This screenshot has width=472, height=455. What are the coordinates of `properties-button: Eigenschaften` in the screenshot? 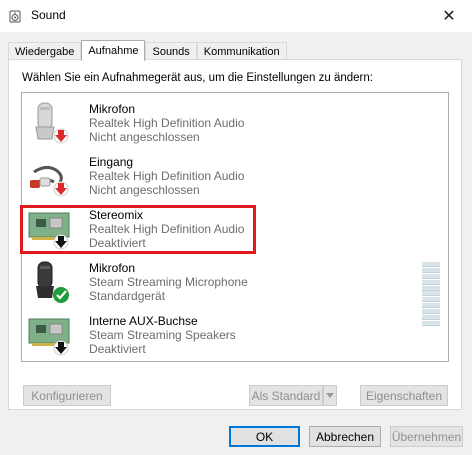 It's located at (404, 395).